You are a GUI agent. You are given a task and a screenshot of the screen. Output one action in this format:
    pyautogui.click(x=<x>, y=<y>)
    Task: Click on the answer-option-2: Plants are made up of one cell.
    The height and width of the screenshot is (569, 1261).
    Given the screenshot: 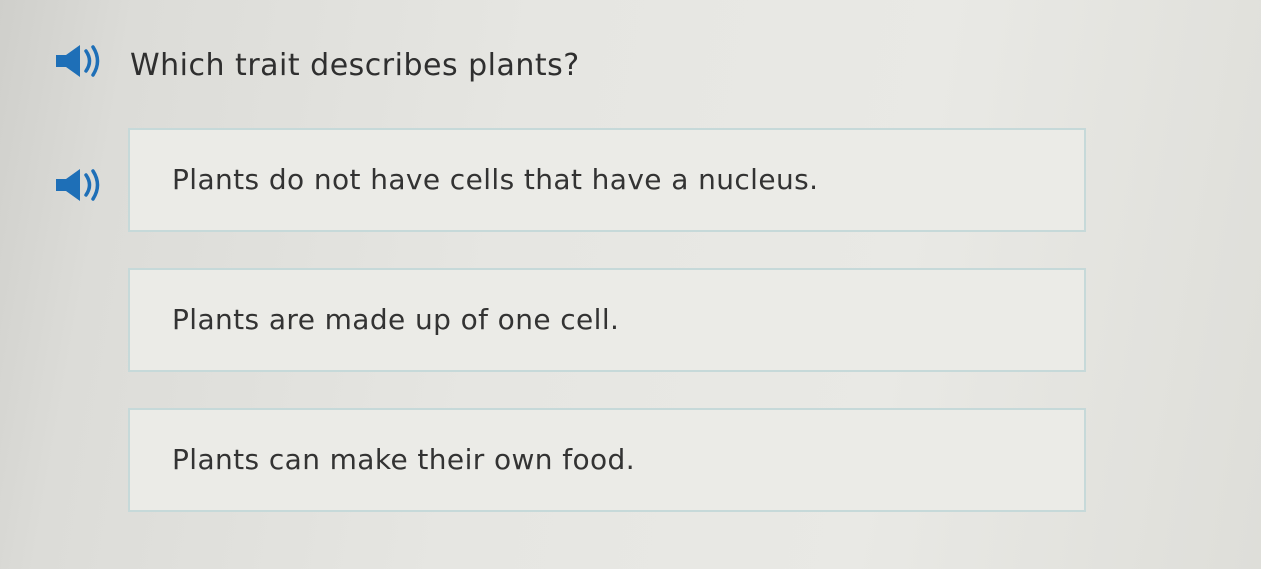 What is the action you would take?
    pyautogui.click(x=607, y=320)
    